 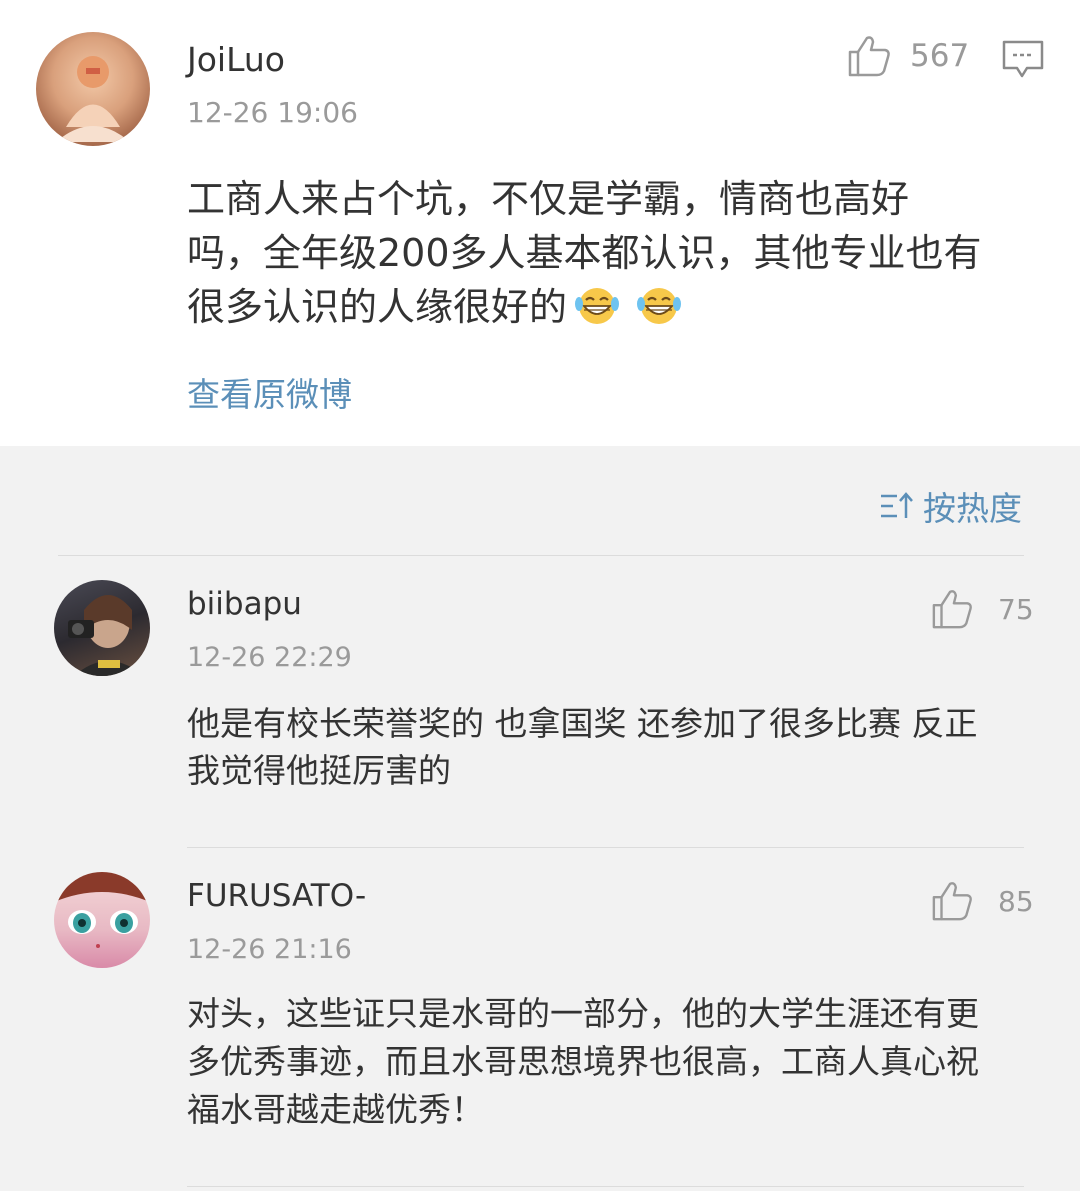 I want to click on like-button: 567, so click(x=907, y=56).